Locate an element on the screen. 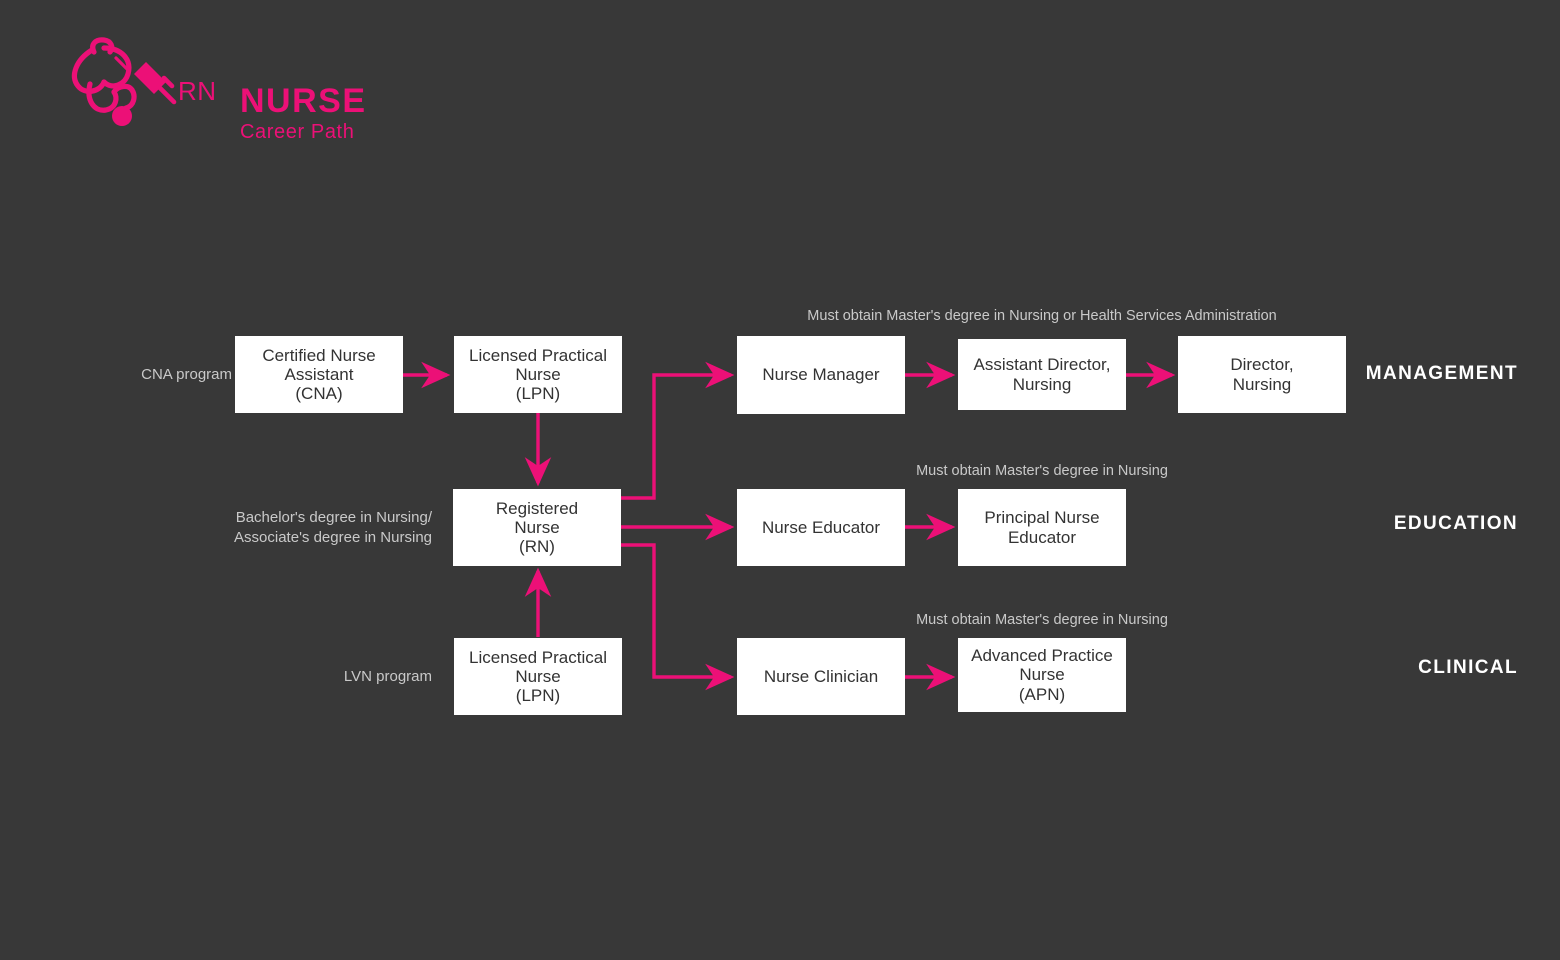 The width and height of the screenshot is (1560, 960). logo-rn-badge: RN is located at coordinates (197, 91).